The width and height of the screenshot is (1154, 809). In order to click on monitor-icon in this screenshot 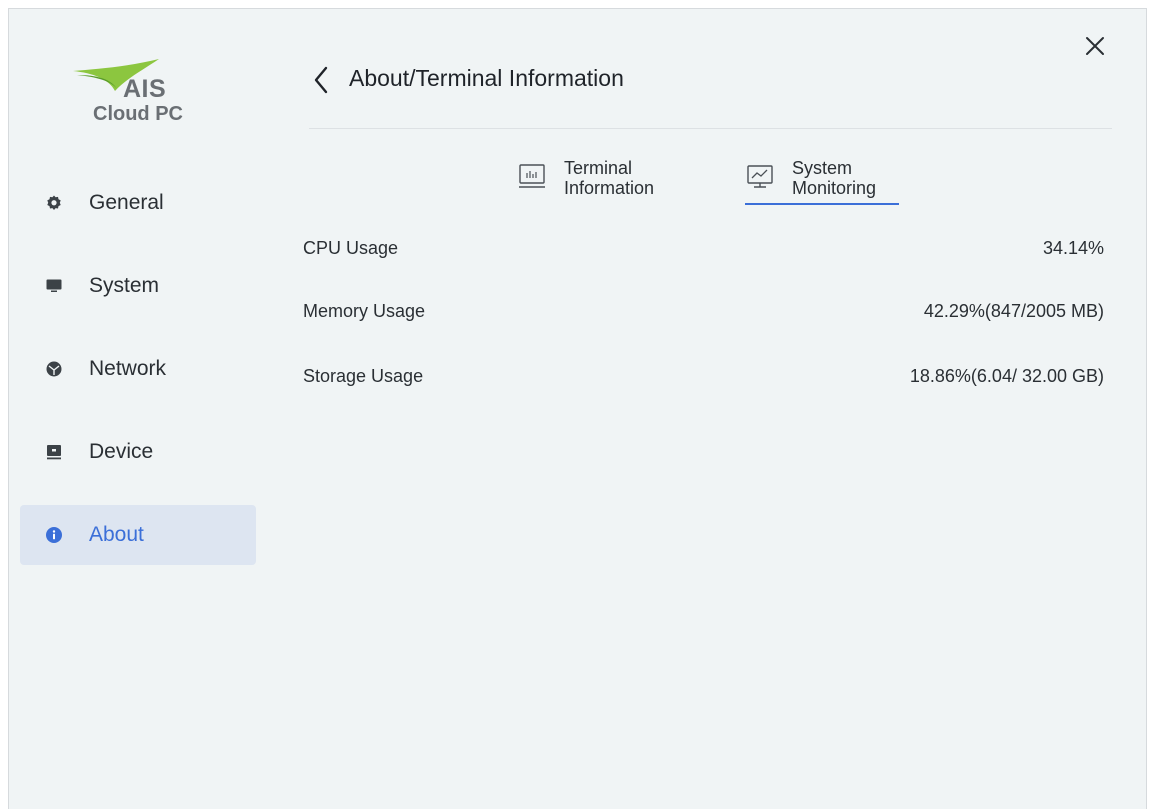, I will do `click(54, 286)`.